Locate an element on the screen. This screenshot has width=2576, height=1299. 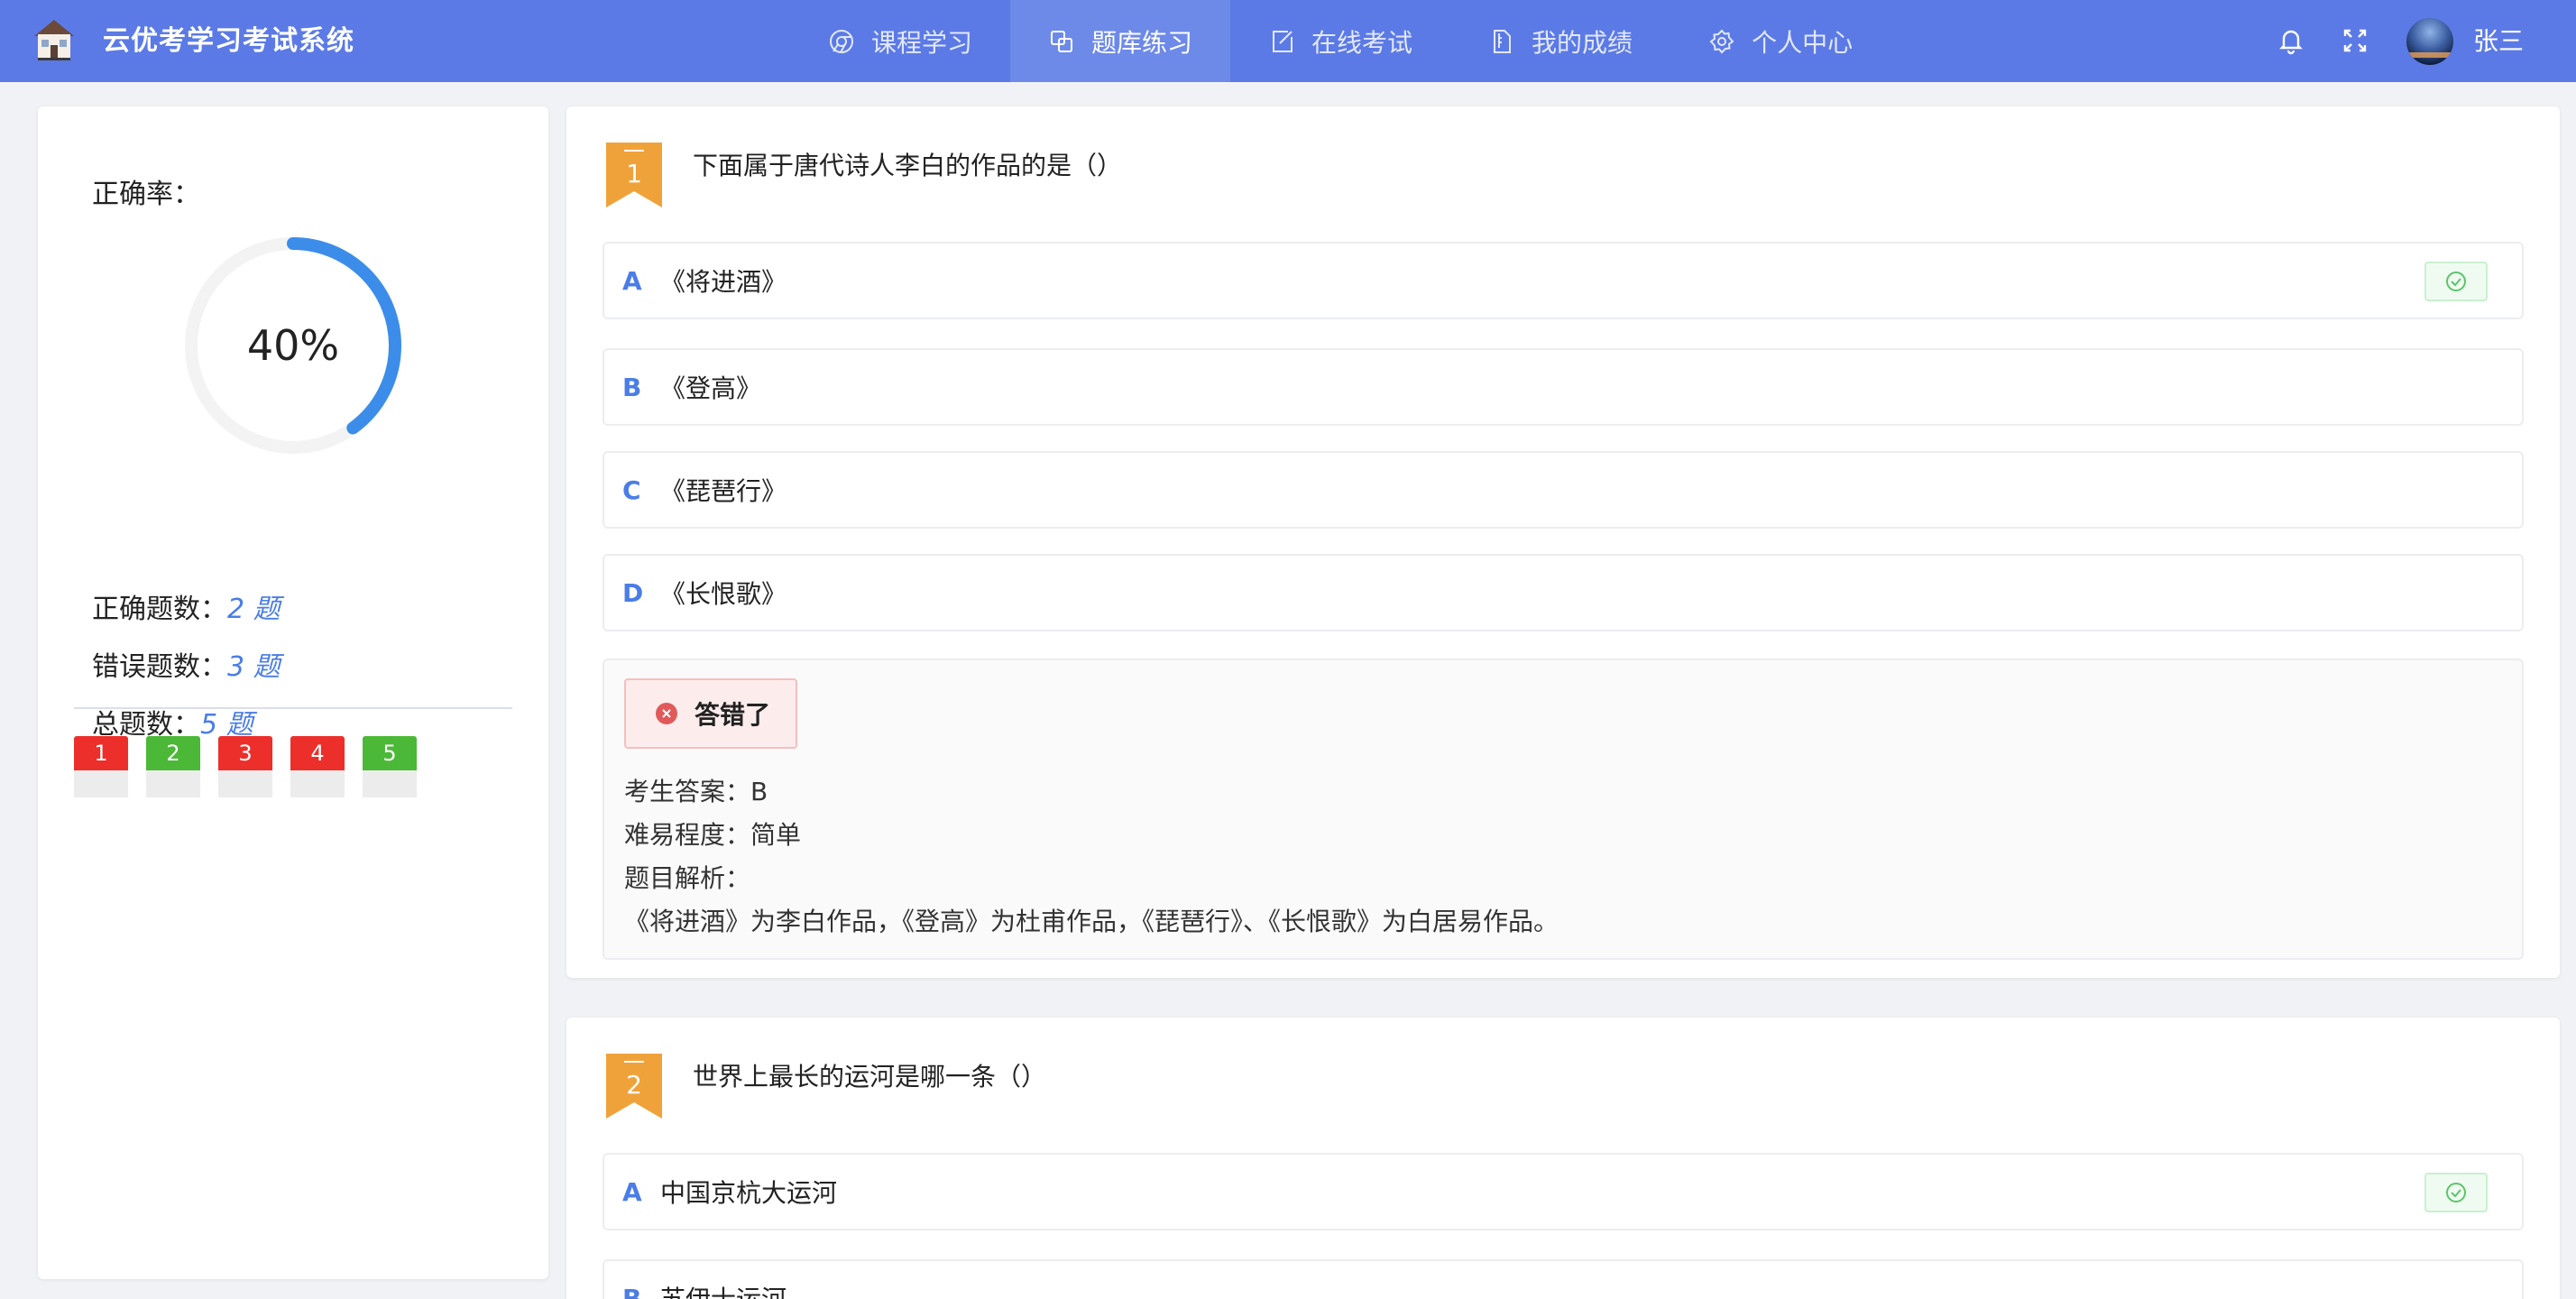
nav-personal-center: 个人中心 is located at coordinates (1780, 41).